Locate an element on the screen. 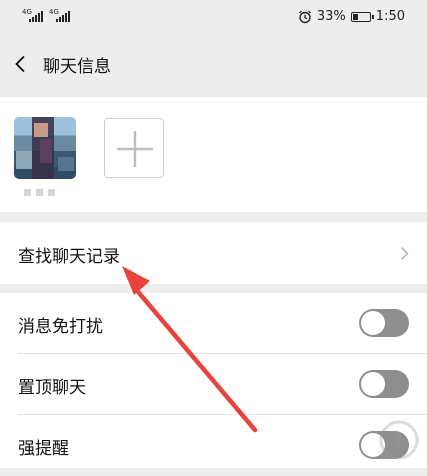 This screenshot has height=476, width=427. mute-toggle is located at coordinates (384, 323).